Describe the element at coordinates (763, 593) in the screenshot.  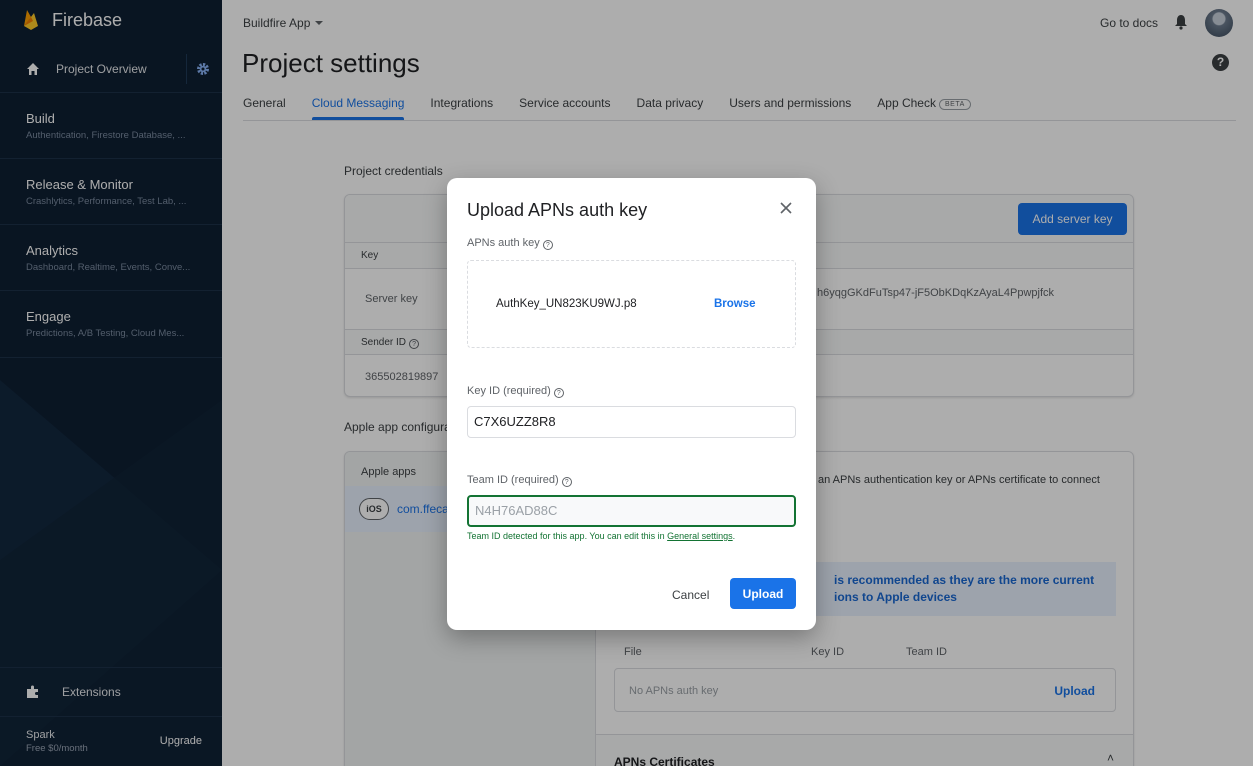
I see `upload-button: Upload` at that location.